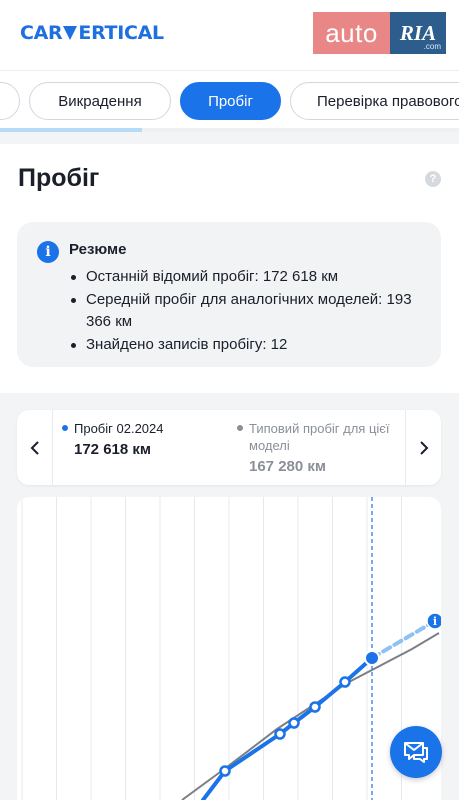 This screenshot has width=459, height=800. Describe the element at coordinates (100, 101) in the screenshot. I see `tab-theft: Викрадення` at that location.